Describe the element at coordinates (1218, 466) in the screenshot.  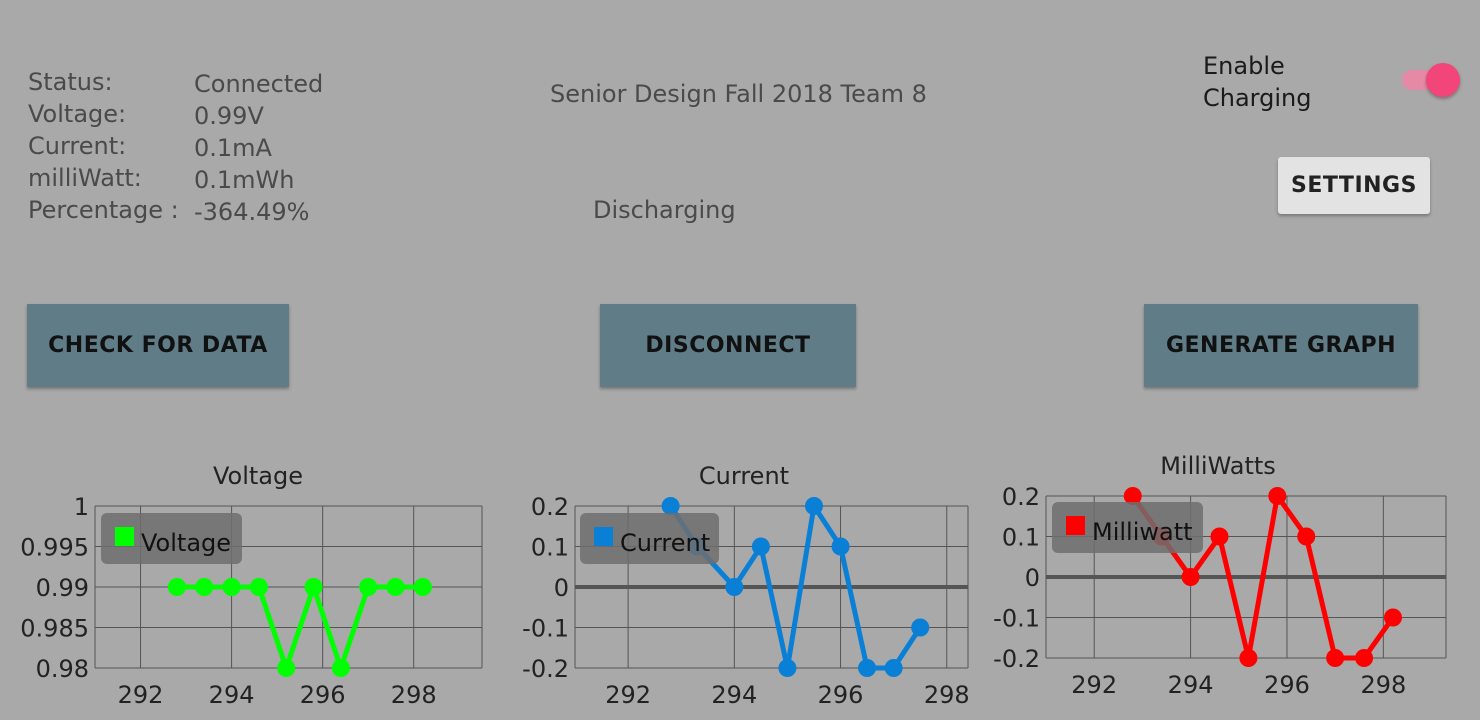
I see `chart-title: MilliWatts` at that location.